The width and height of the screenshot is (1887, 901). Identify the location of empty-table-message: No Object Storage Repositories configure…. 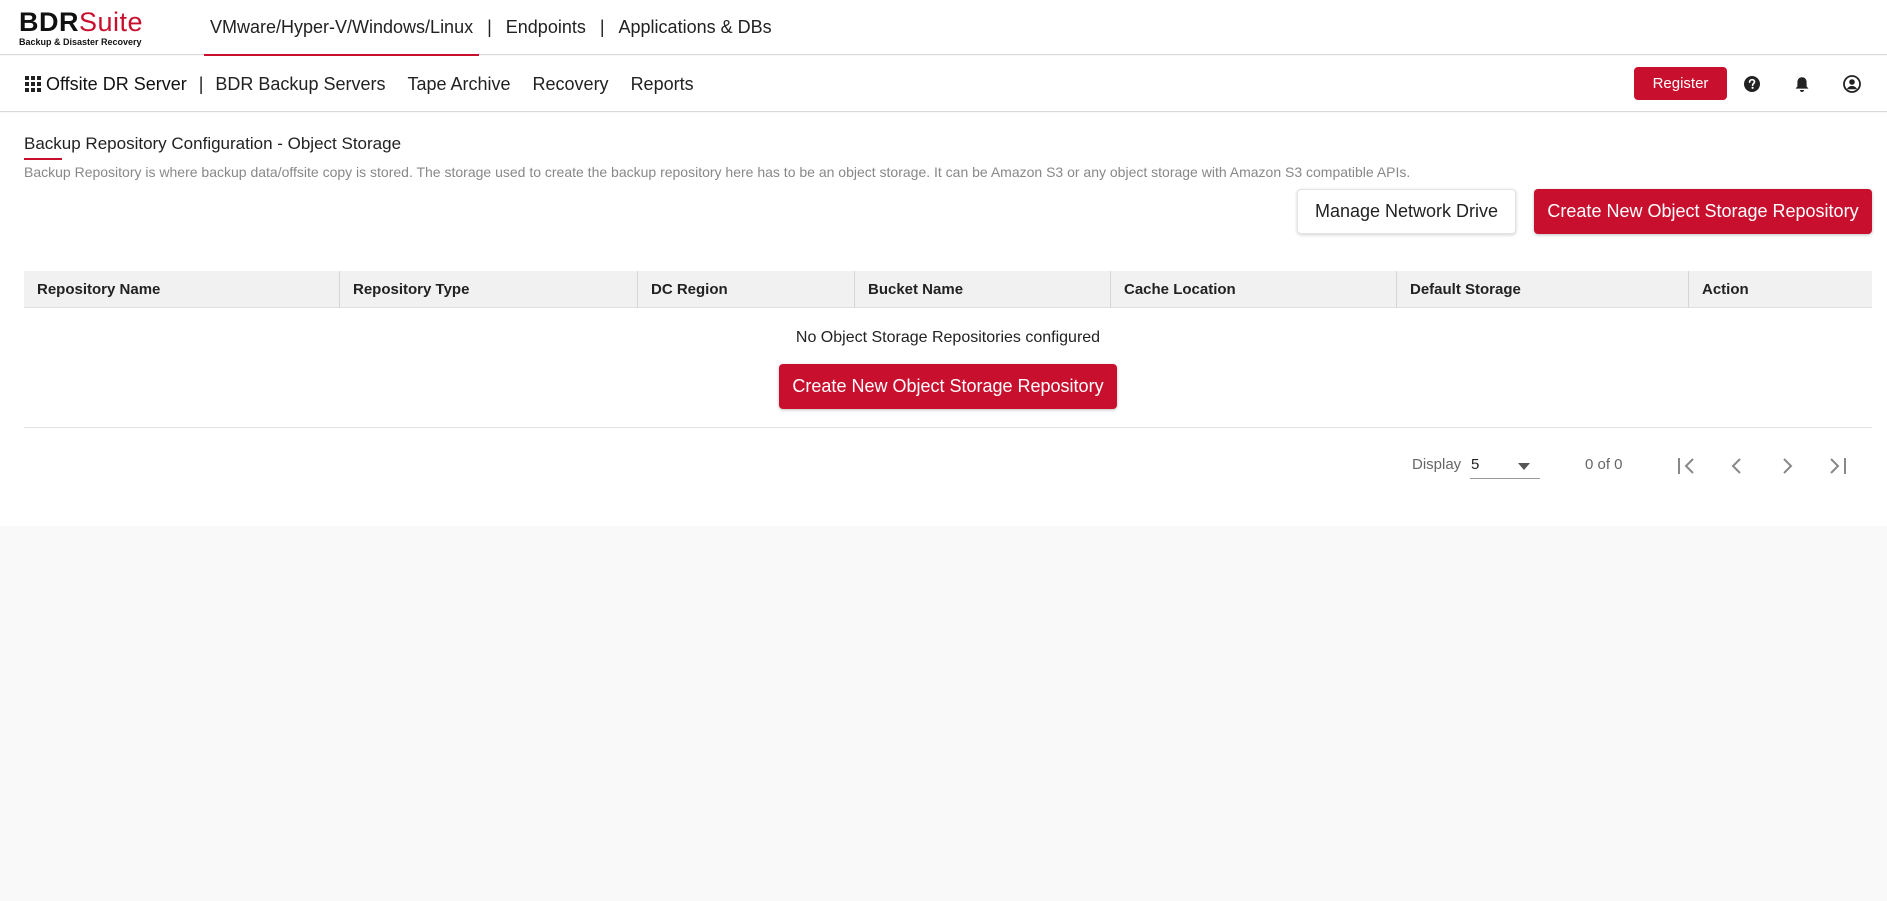
(948, 337).